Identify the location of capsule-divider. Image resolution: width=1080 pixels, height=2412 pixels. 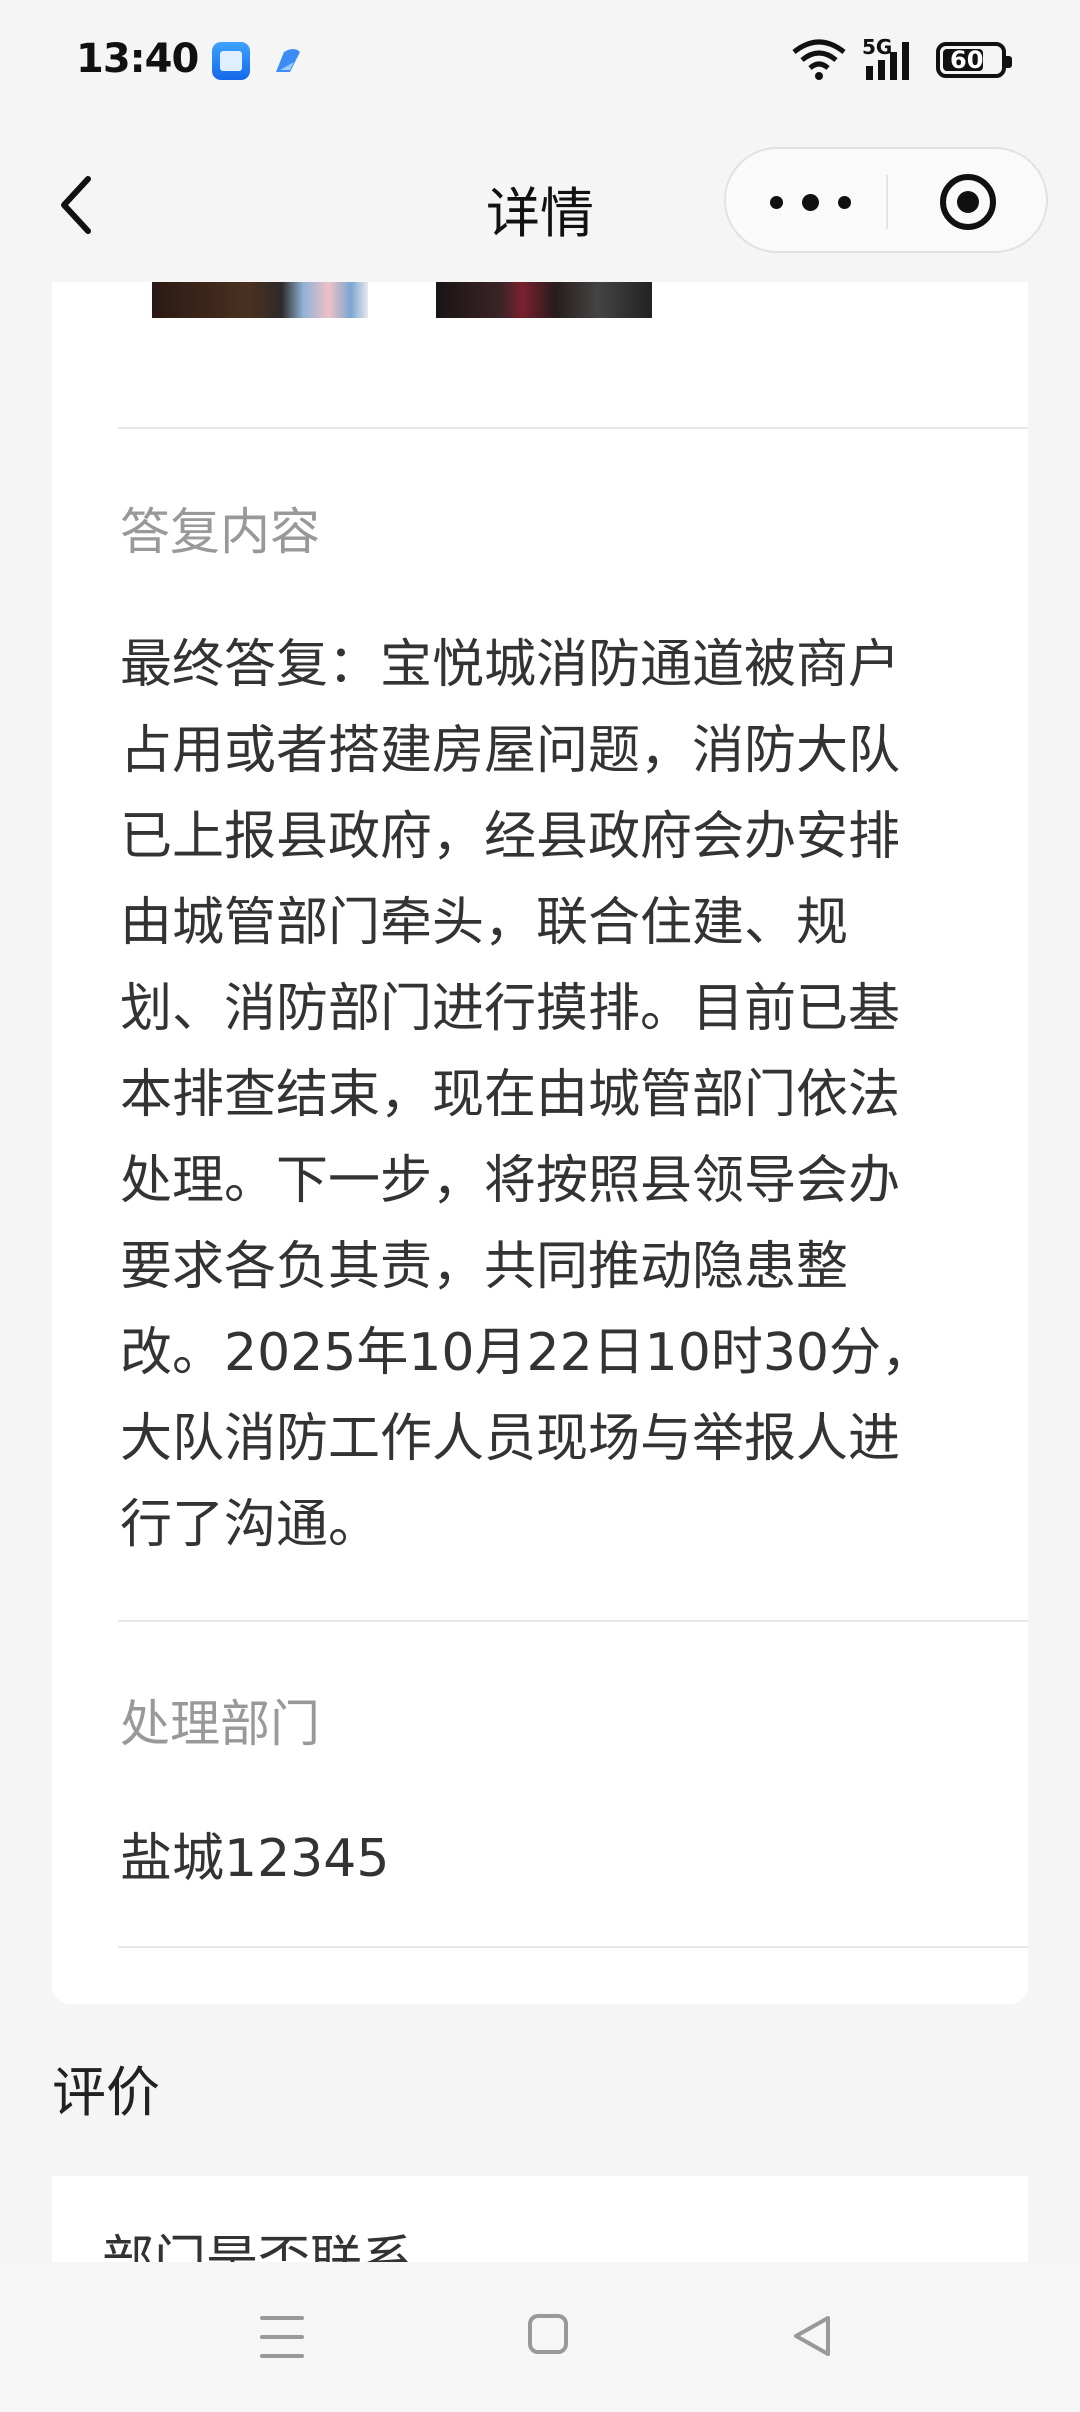
(887, 202).